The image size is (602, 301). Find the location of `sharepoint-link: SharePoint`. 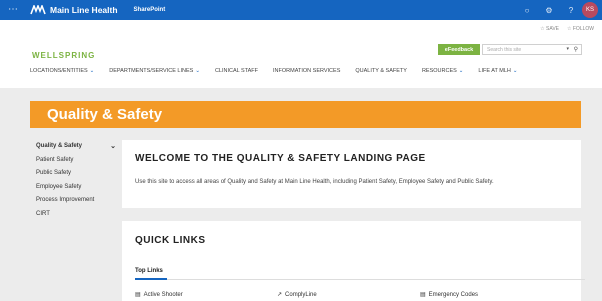

sharepoint-link: SharePoint is located at coordinates (150, 10).